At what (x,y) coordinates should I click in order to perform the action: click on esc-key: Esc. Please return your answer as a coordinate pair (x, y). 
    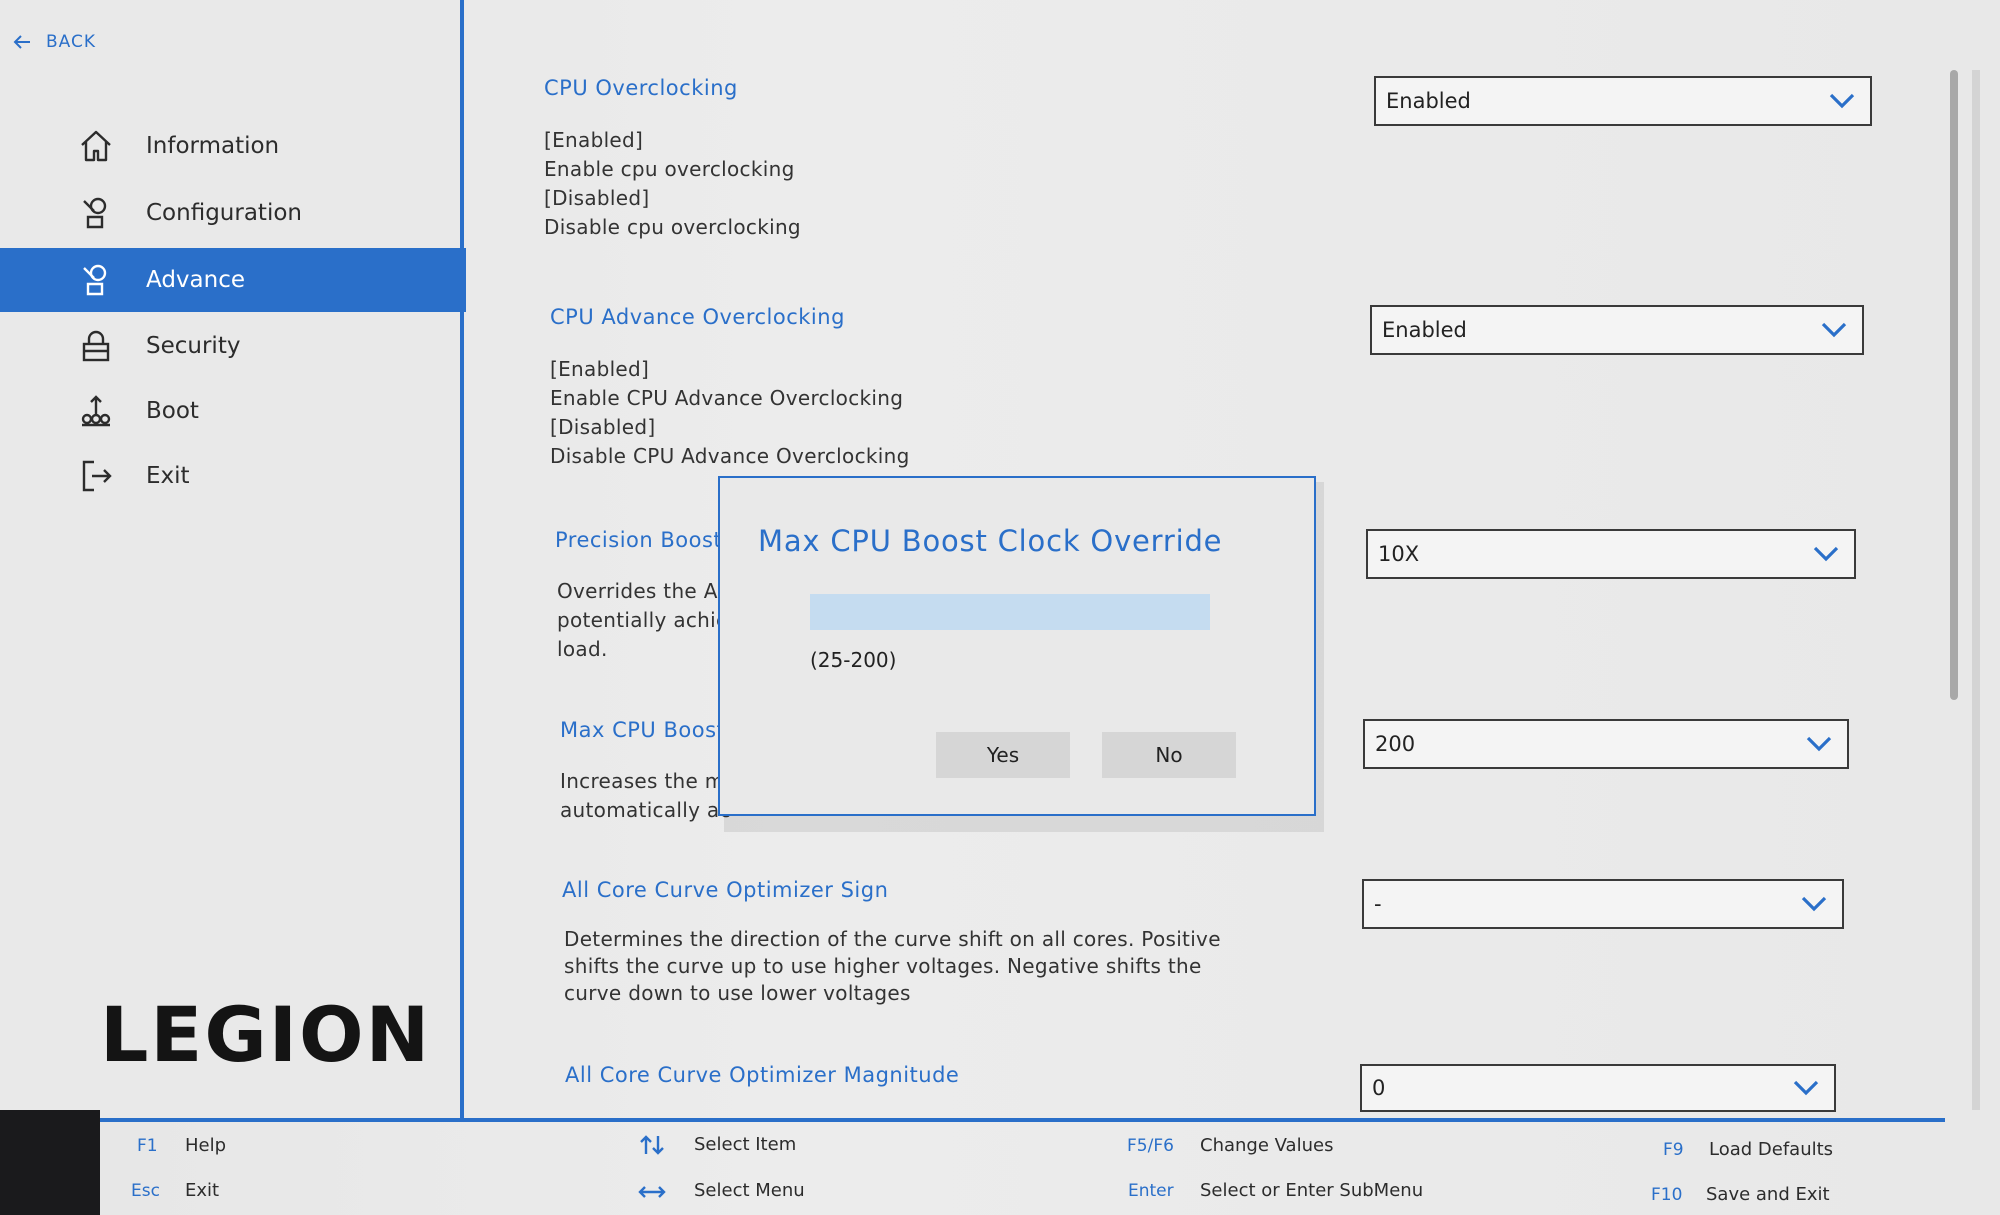
    Looking at the image, I should click on (145, 1191).